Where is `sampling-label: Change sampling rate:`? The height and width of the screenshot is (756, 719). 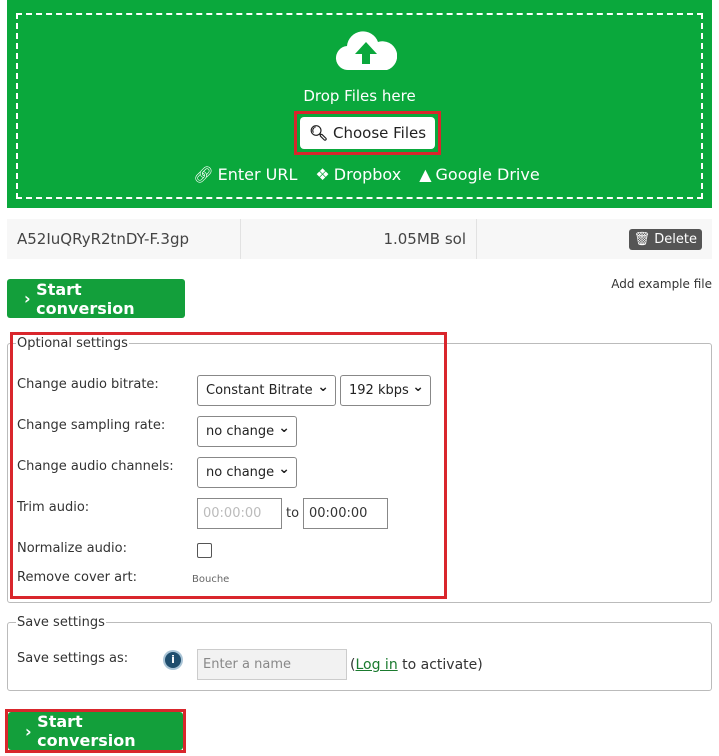
sampling-label: Change sampling rate: is located at coordinates (91, 425).